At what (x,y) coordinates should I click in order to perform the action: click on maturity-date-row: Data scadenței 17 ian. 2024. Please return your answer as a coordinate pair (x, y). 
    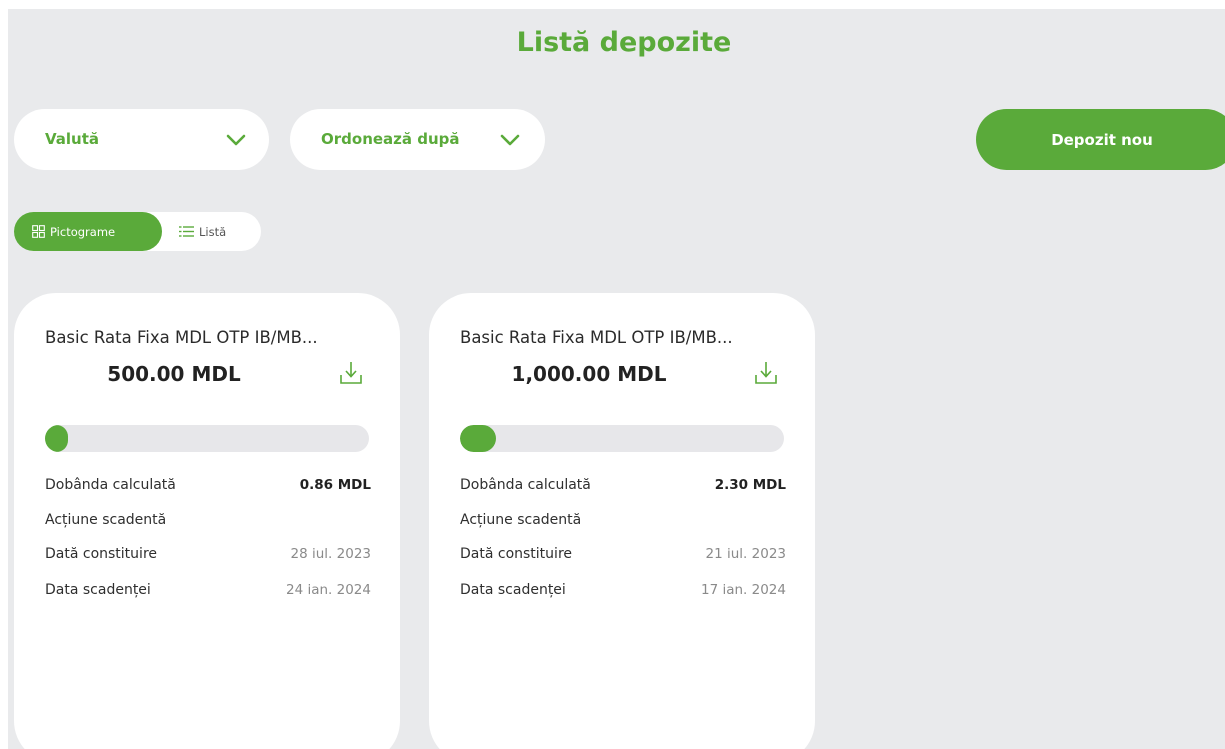
    Looking at the image, I should click on (623, 590).